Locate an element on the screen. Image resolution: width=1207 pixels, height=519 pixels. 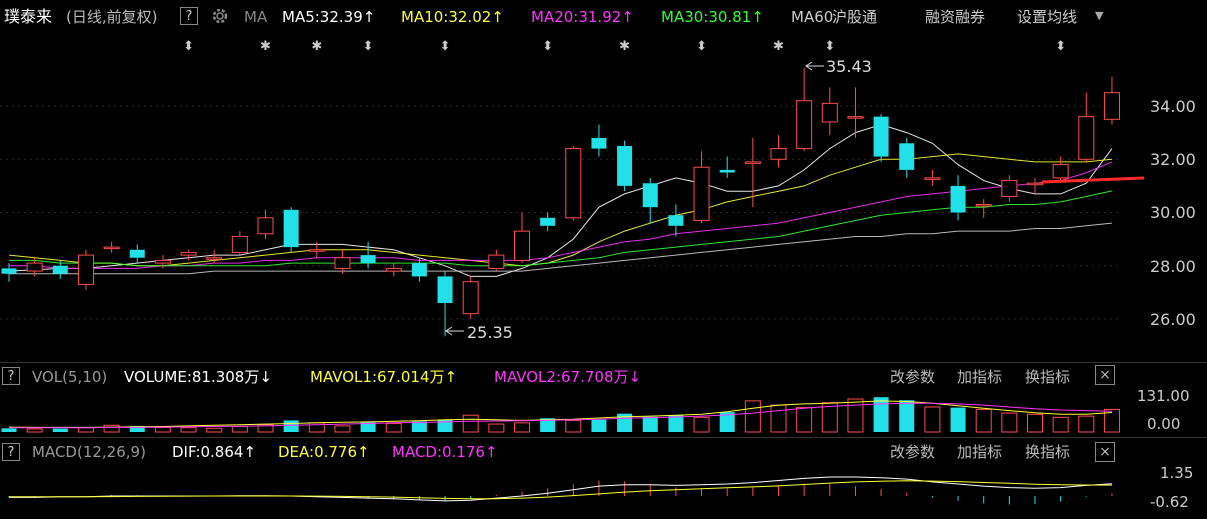
stock-name: 璞泰来 is located at coordinates (28, 17).